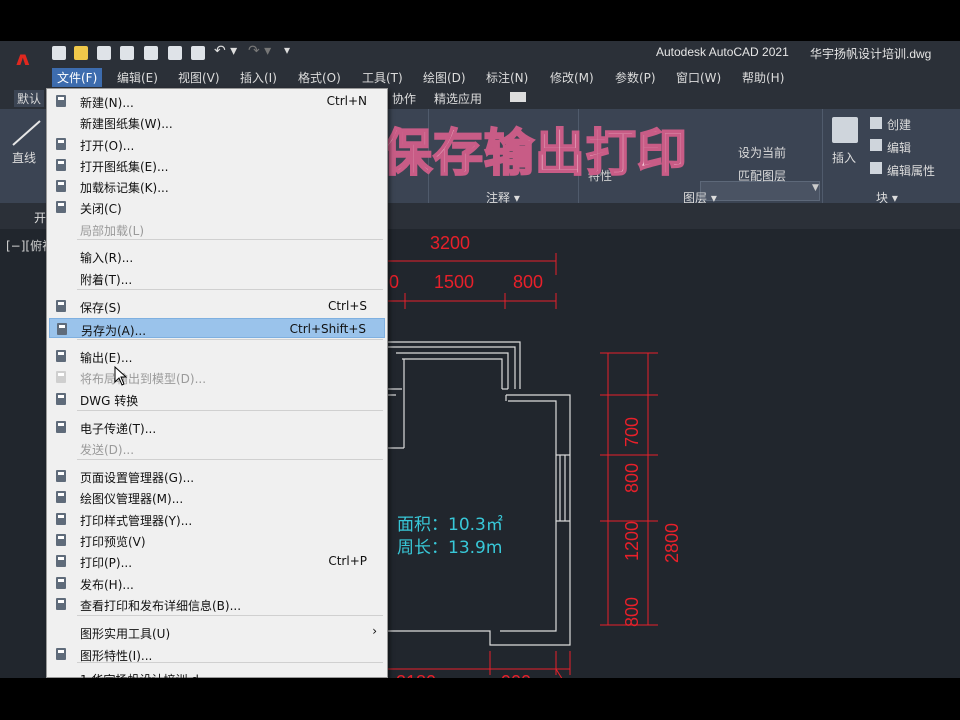 The image size is (960, 720). I want to click on menu-insert: 插入(I), so click(258, 77).